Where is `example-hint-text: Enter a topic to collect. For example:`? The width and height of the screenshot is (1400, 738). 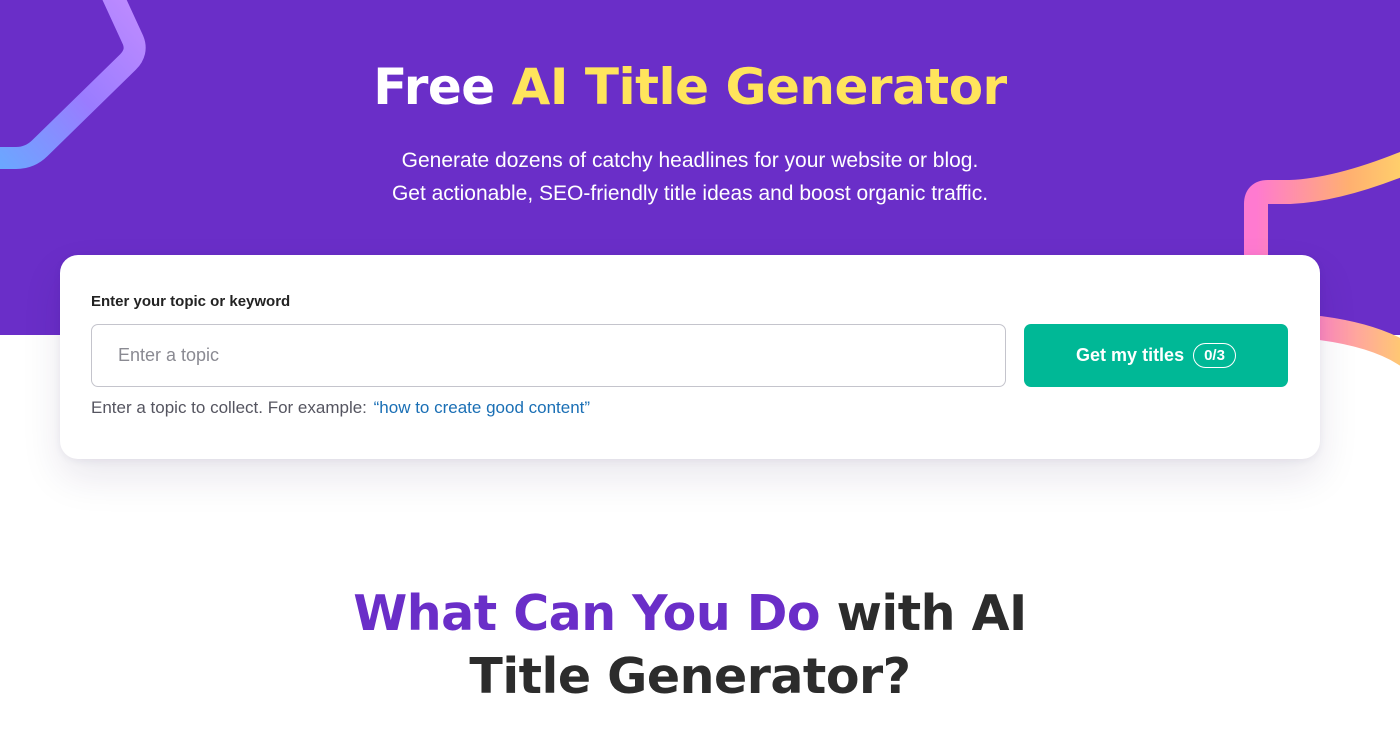 example-hint-text: Enter a topic to collect. For example: is located at coordinates (229, 407).